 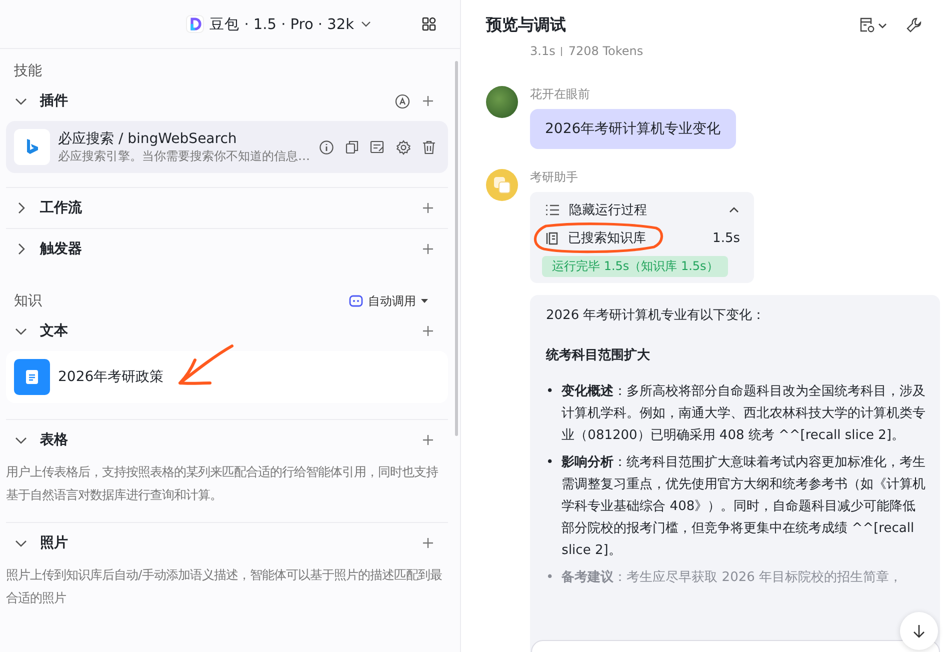 What do you see at coordinates (32, 147) in the screenshot?
I see `search-engine-logo-icon` at bounding box center [32, 147].